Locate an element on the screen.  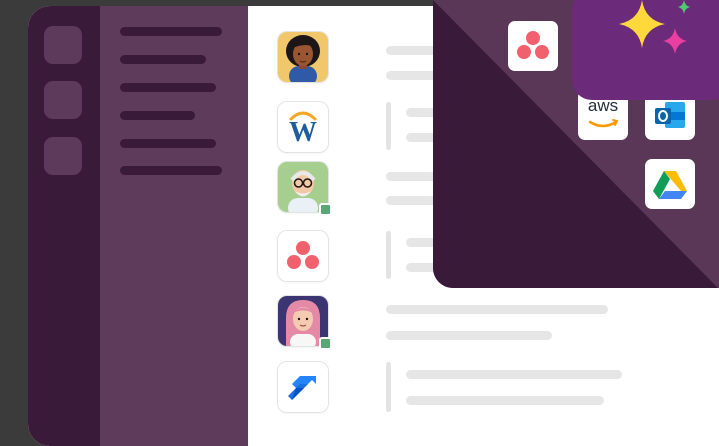
sparkles-icon is located at coordinates (654, 27).